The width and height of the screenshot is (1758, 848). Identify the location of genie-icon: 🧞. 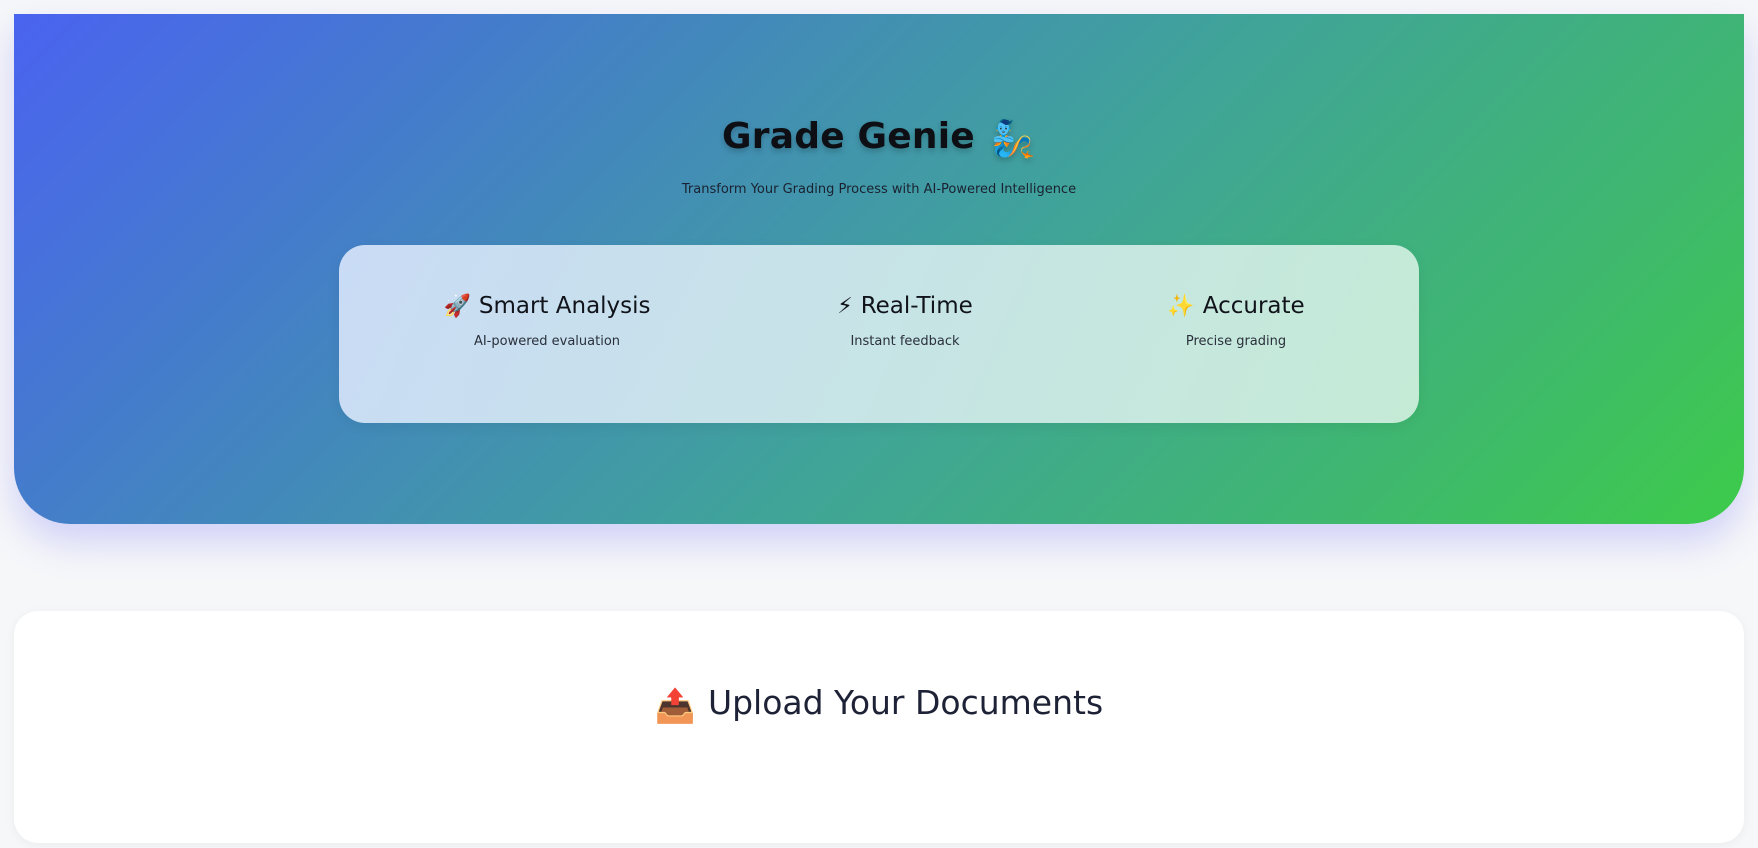
(1013, 139).